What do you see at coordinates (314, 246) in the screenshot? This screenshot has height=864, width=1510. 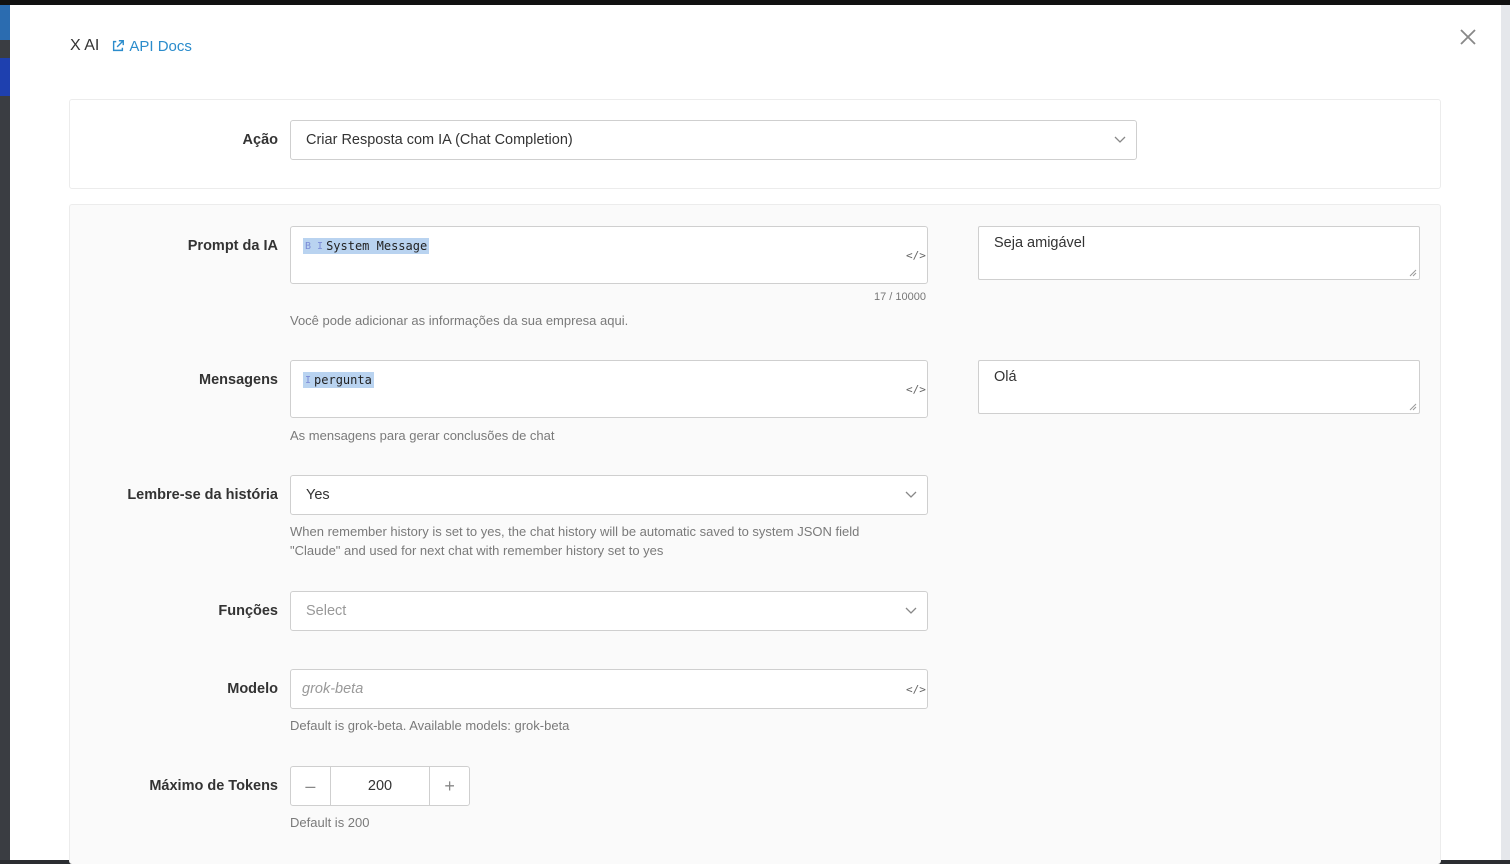 I see `chip-format-icon: B I` at bounding box center [314, 246].